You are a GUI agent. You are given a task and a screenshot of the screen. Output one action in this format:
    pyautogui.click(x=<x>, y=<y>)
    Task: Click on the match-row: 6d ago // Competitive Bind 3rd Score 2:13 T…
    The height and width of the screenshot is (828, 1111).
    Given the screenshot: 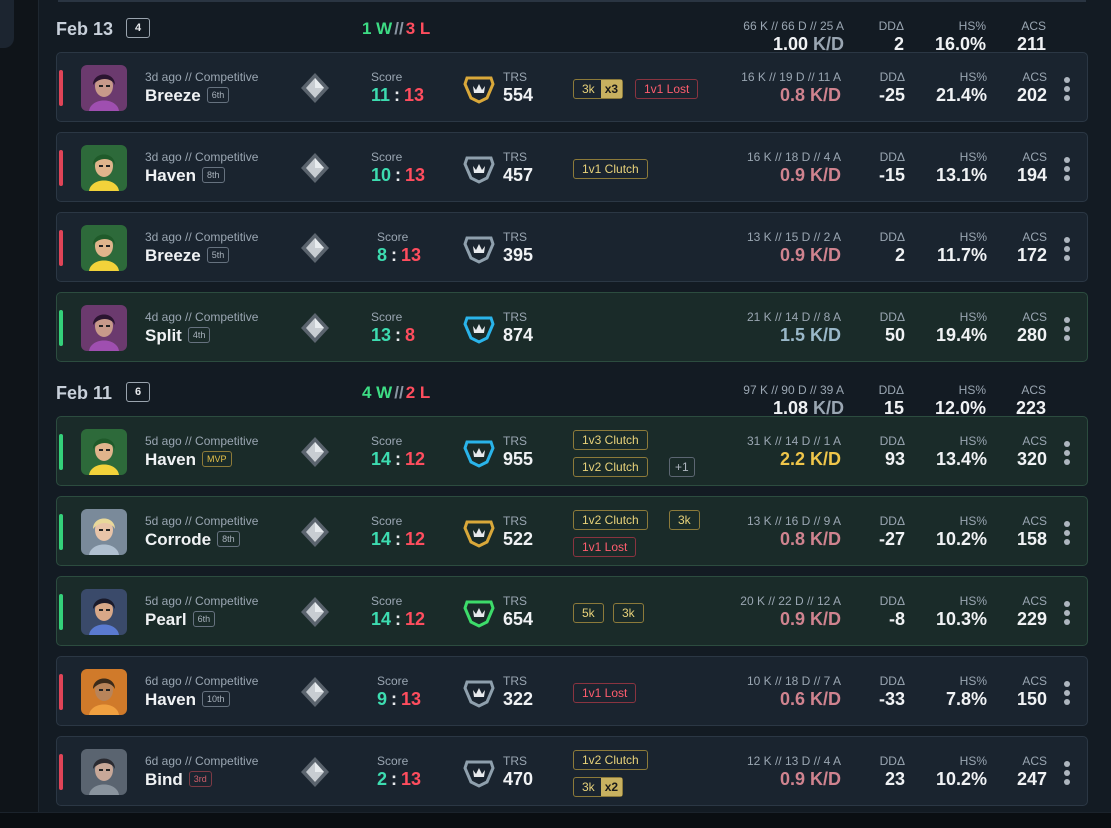 What is the action you would take?
    pyautogui.click(x=572, y=771)
    